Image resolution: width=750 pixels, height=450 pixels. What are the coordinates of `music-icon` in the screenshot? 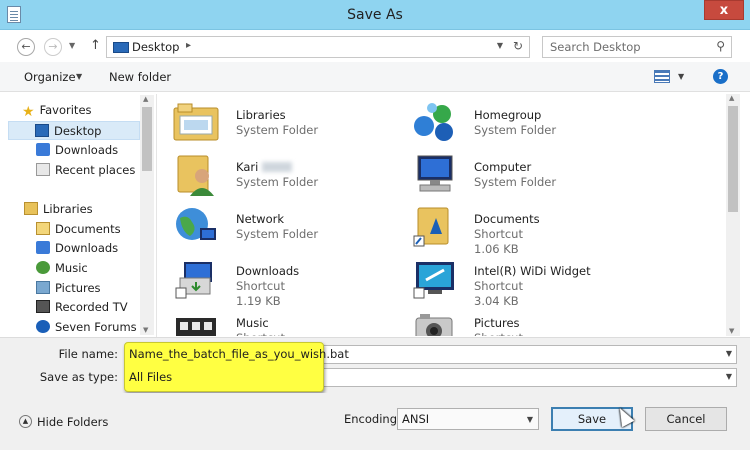 It's located at (43, 267).